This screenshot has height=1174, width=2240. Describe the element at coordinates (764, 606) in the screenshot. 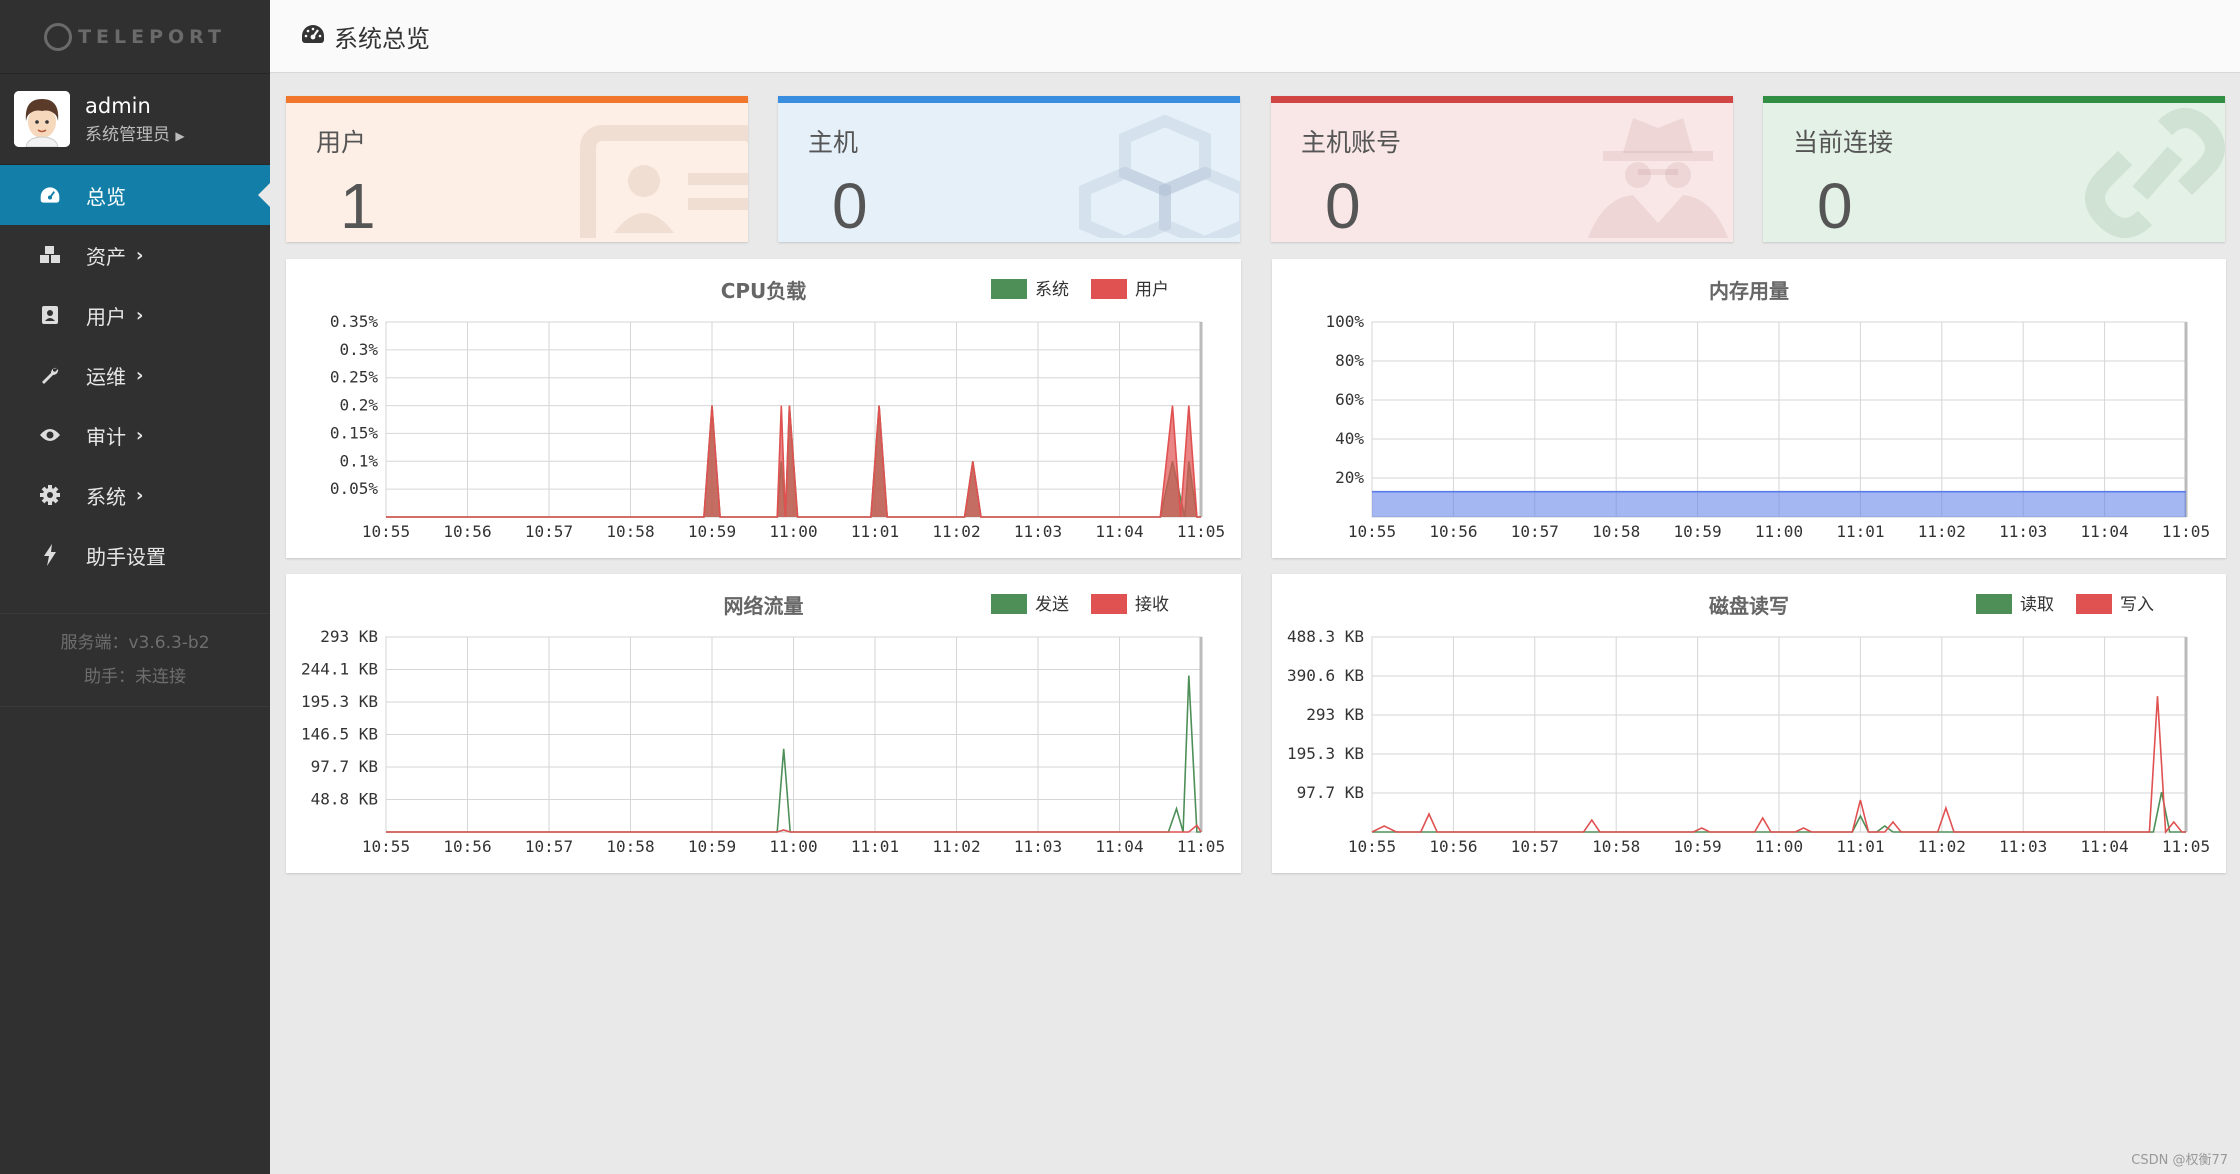

I see `chart-title: 网络流量` at that location.